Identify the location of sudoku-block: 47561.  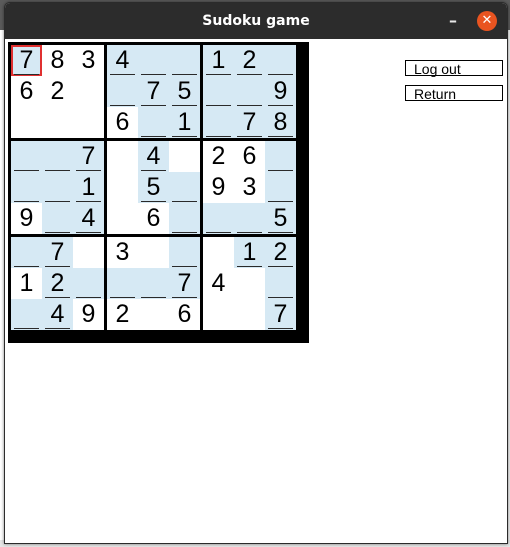
(153, 91).